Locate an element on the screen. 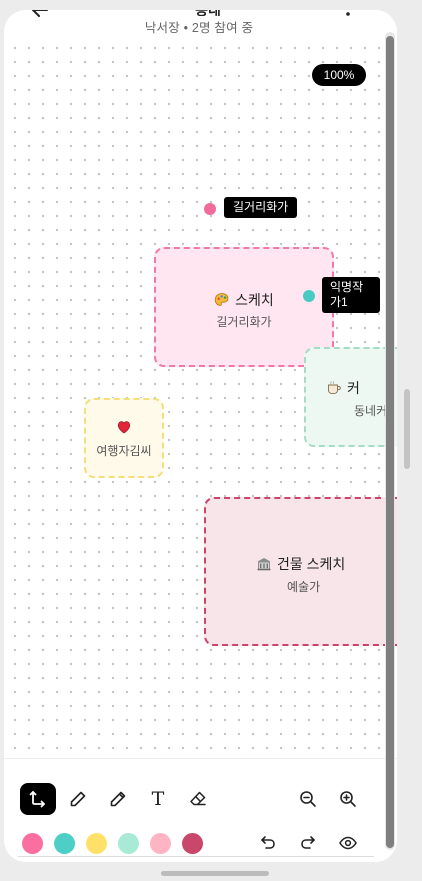  undo-icon is located at coordinates (268, 842).